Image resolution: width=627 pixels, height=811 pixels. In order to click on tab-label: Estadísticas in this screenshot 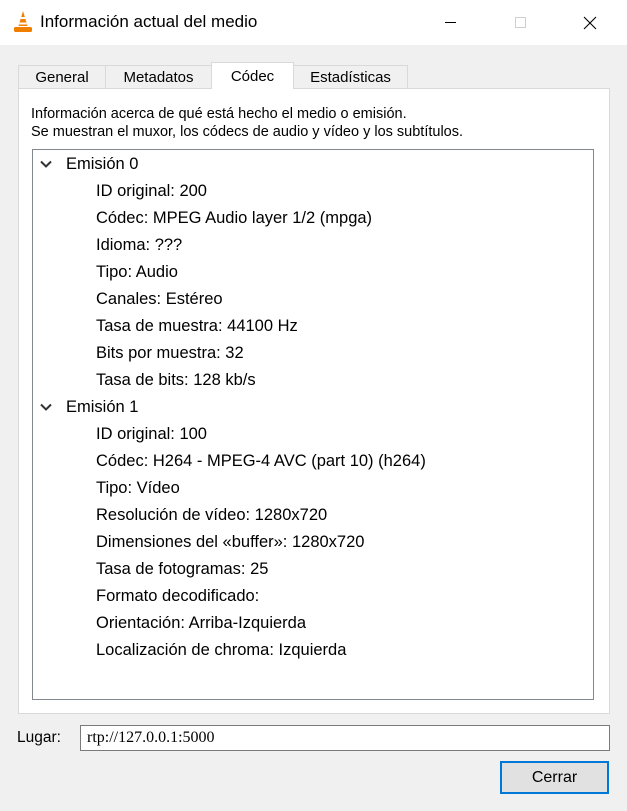, I will do `click(350, 77)`.